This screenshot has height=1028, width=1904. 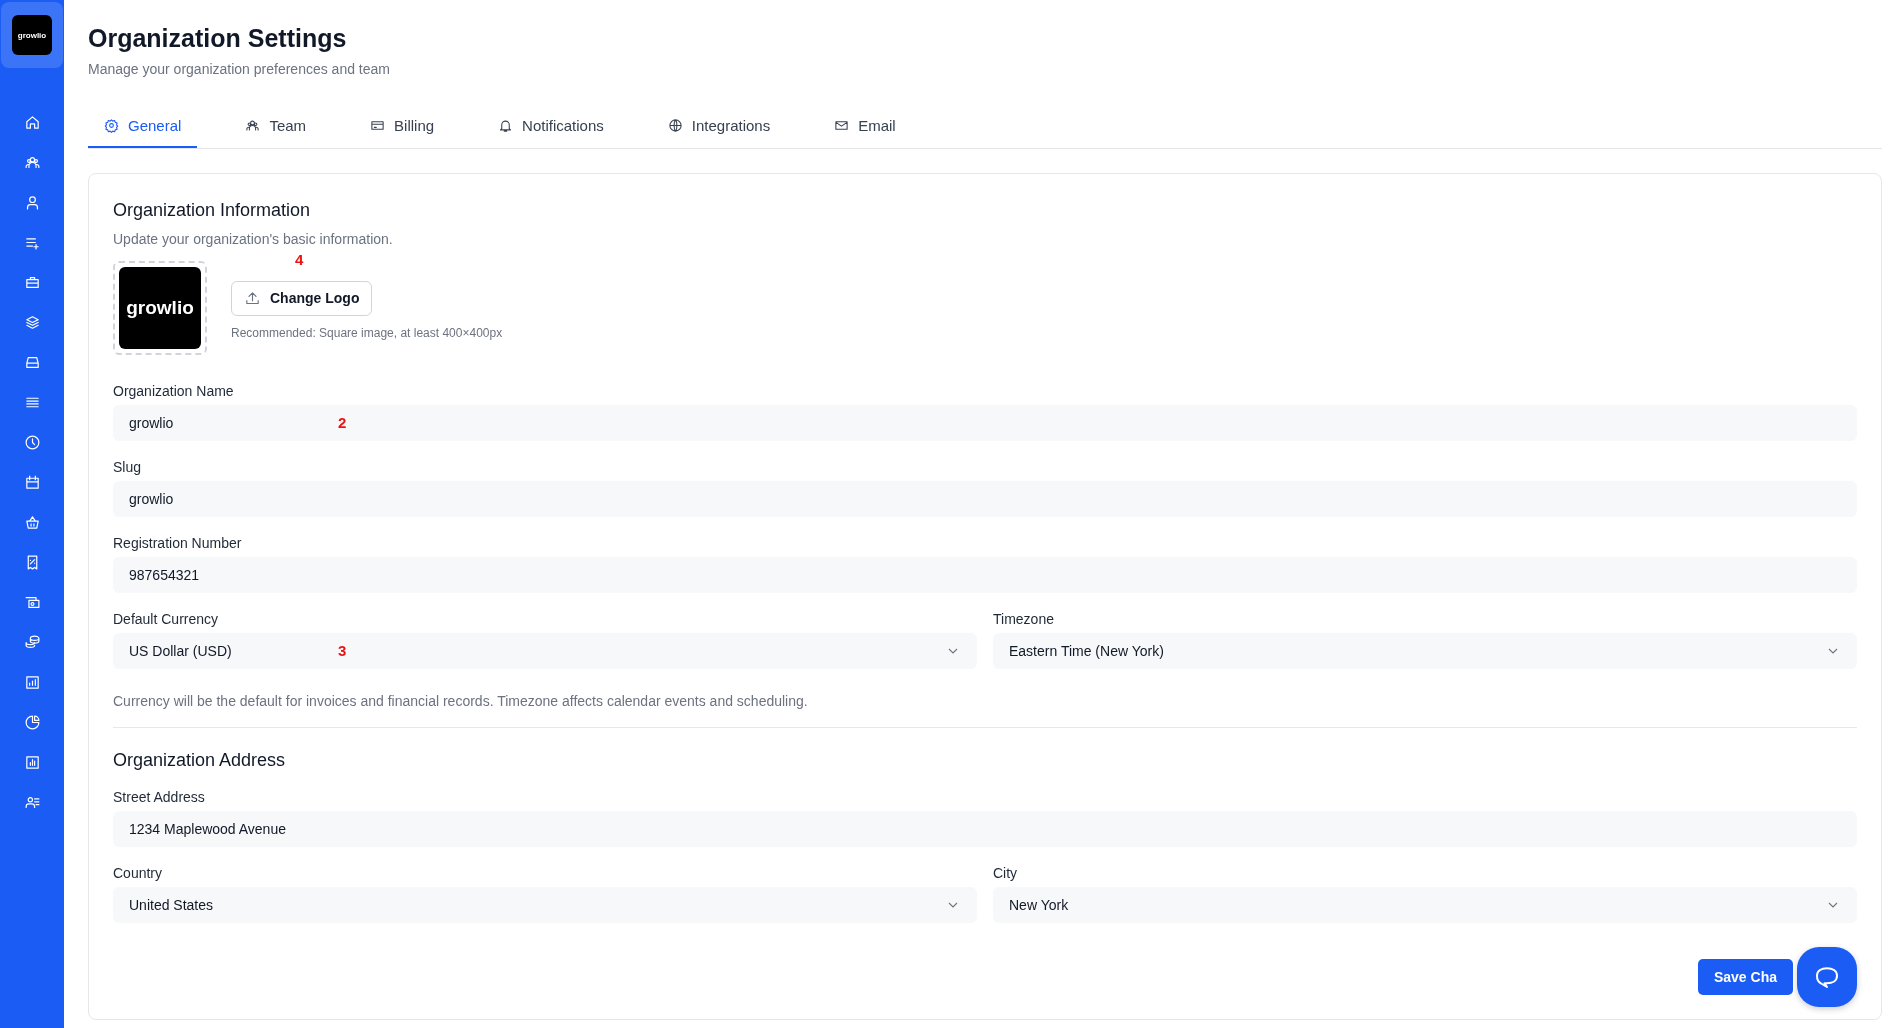 I want to click on clock-icon, so click(x=32, y=442).